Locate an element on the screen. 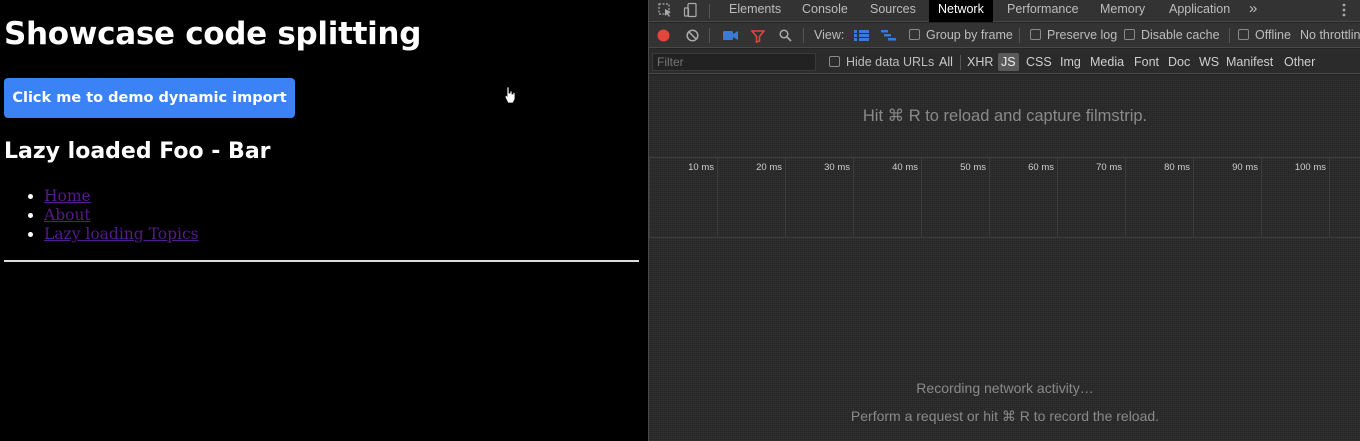 The image size is (1360, 441). tab-console: Console is located at coordinates (825, 11).